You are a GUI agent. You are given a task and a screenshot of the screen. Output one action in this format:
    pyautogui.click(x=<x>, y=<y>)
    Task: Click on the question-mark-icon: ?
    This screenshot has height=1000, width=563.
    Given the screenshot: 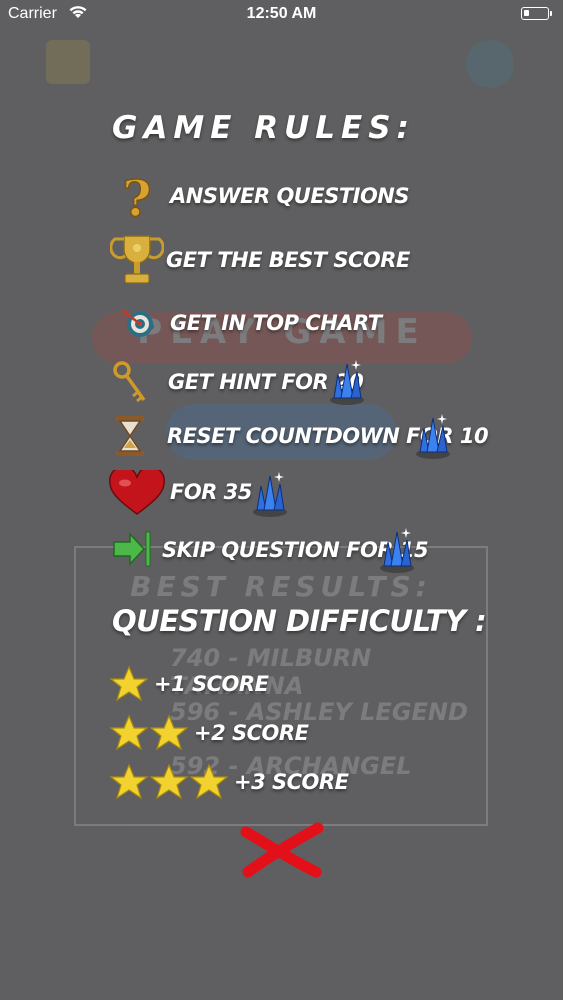 What is the action you would take?
    pyautogui.click(x=137, y=198)
    